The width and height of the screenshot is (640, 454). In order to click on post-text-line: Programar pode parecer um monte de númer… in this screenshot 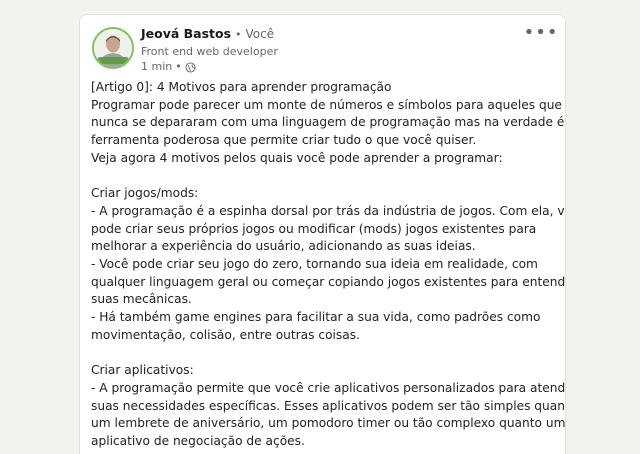, I will do `click(326, 104)`.